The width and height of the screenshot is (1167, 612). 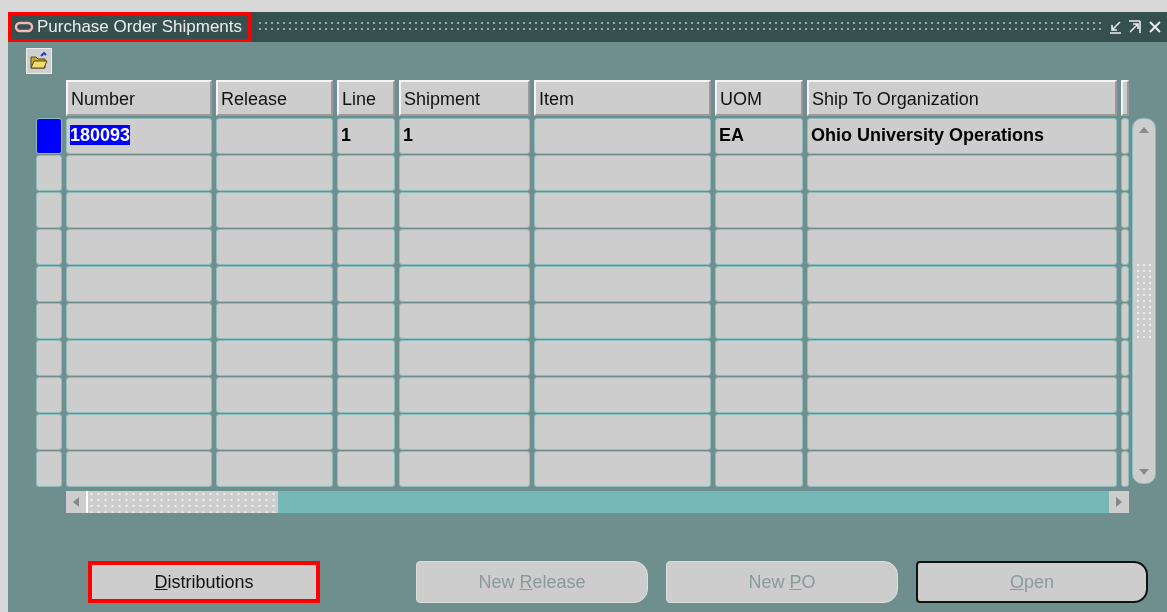 I want to click on column-header: Release, so click(x=274, y=98).